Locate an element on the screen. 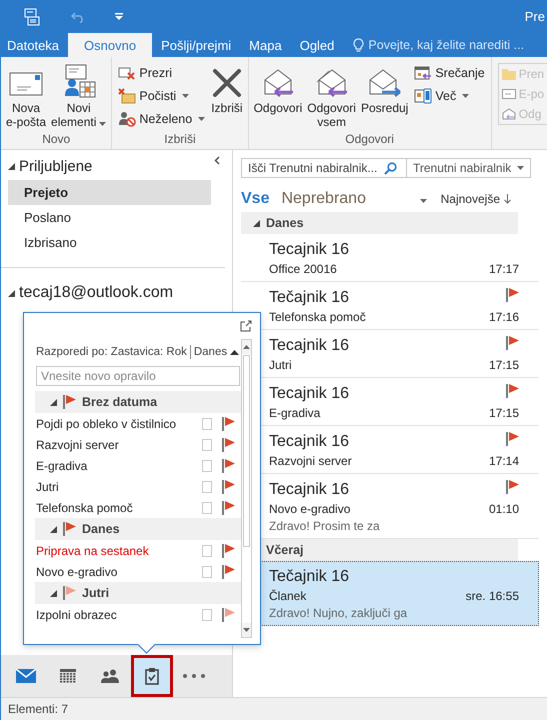 This screenshot has height=720, width=547. folder-item: Prejeto is located at coordinates (109, 192).